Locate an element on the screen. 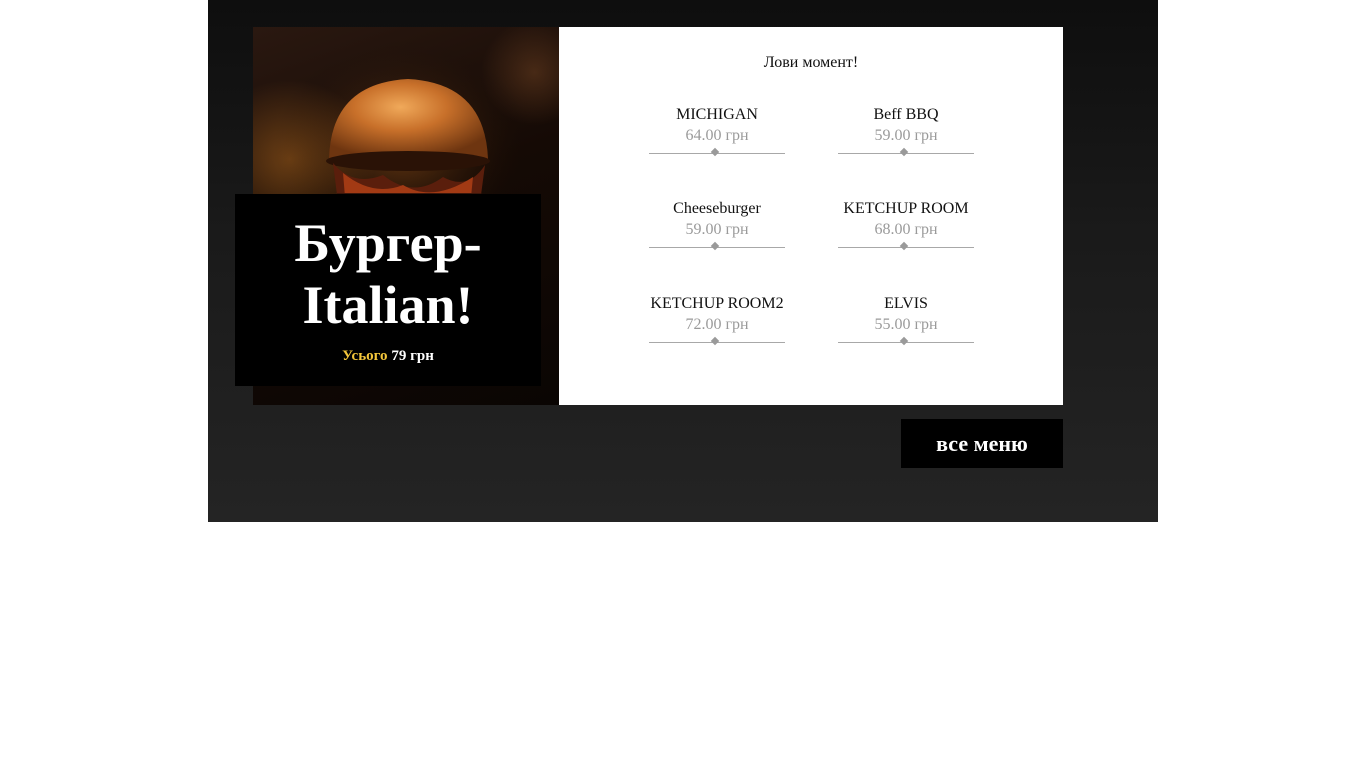 This screenshot has height=768, width=1366. promo-title: Бургер- Italian! is located at coordinates (388, 274).